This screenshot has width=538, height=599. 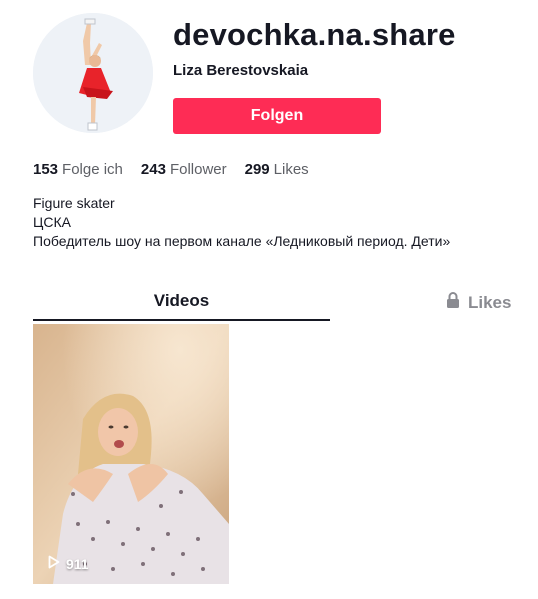 I want to click on play-count-value: 911, so click(x=77, y=563).